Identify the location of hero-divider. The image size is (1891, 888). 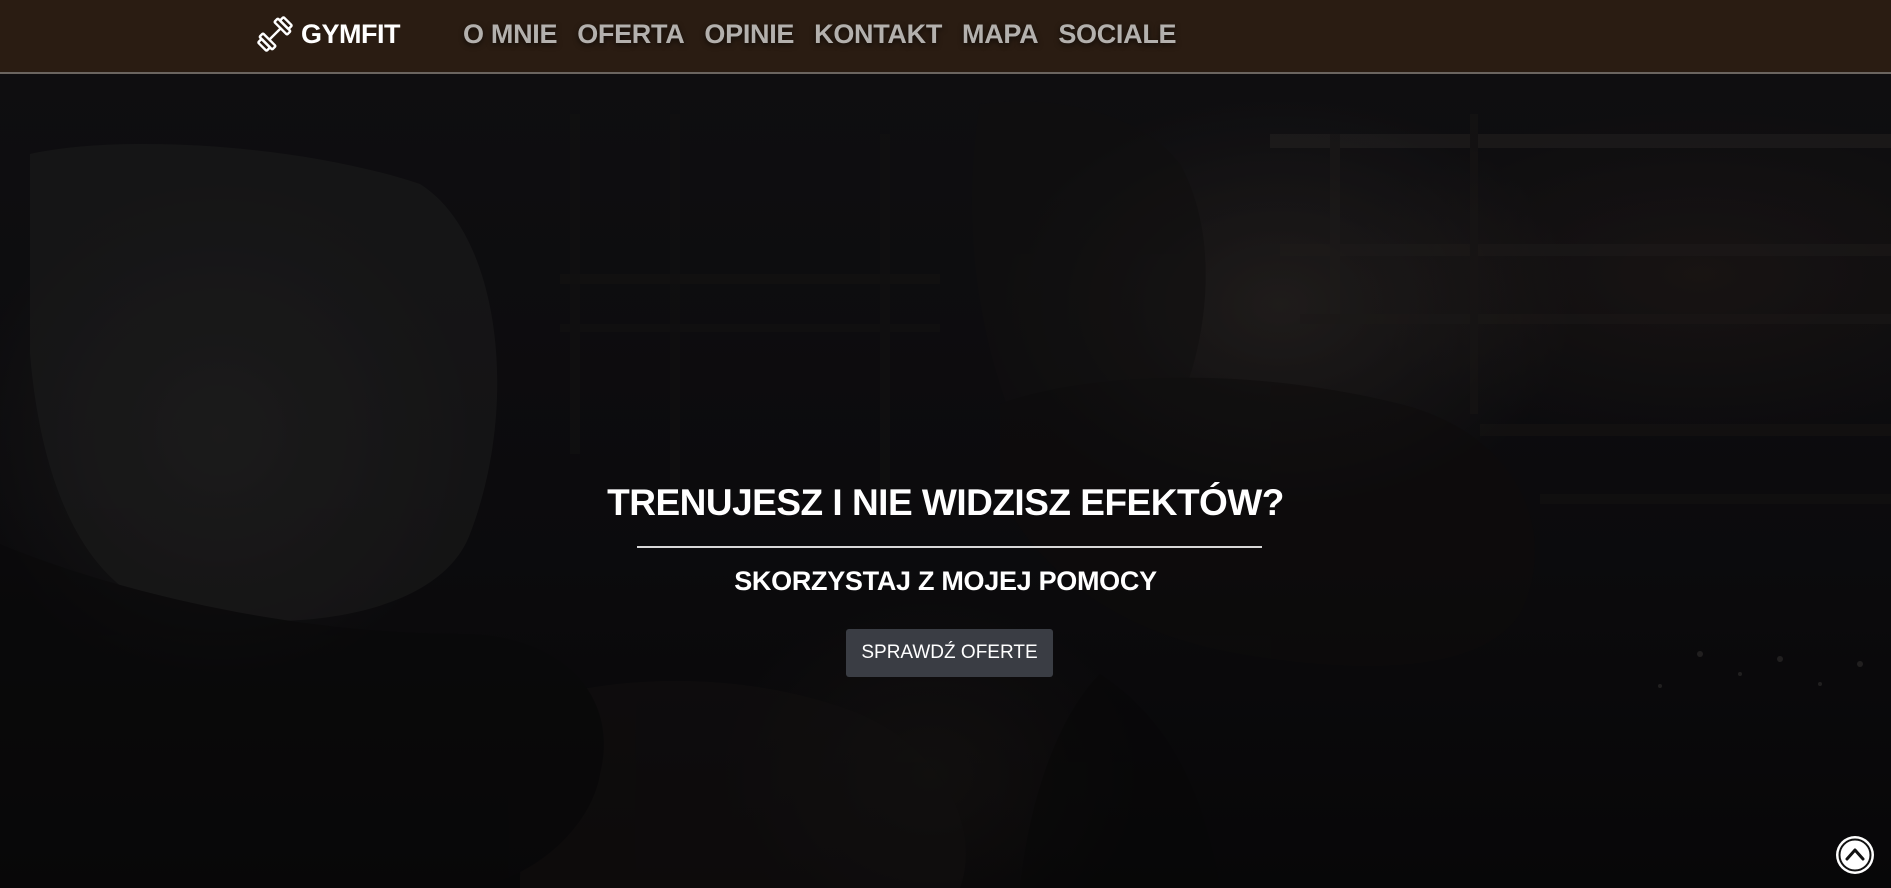
(949, 547).